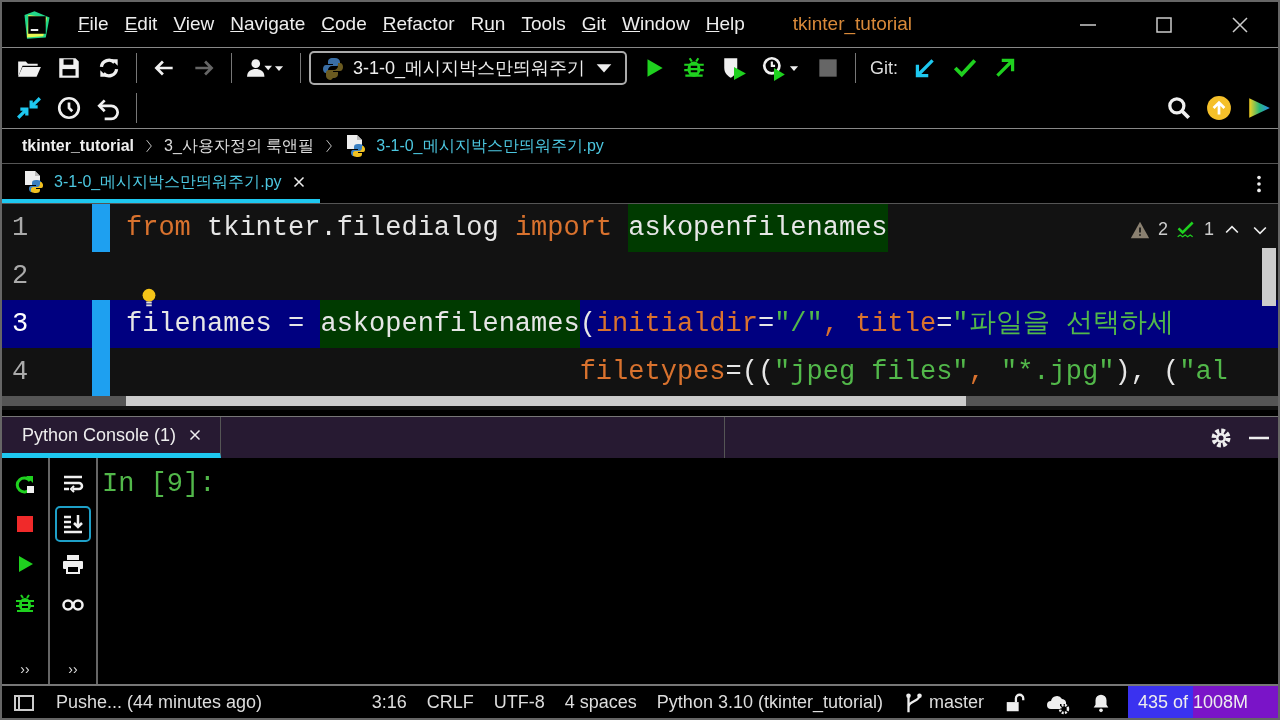 The width and height of the screenshot is (1280, 720). What do you see at coordinates (73, 524) in the screenshot?
I see `scroll-to-end-icon` at bounding box center [73, 524].